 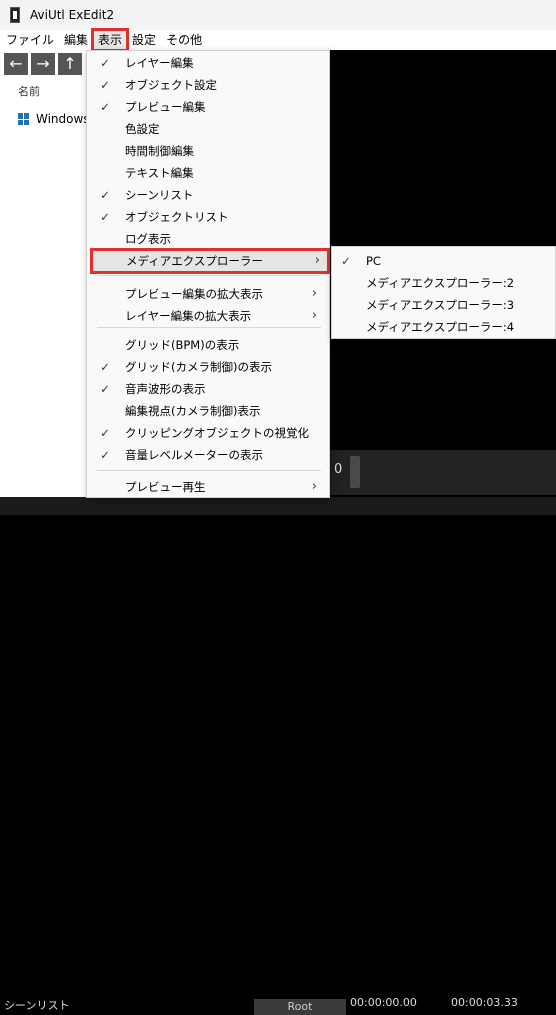 I want to click on menu-item-label: プレビュー編集の拡大表示, so click(x=194, y=294).